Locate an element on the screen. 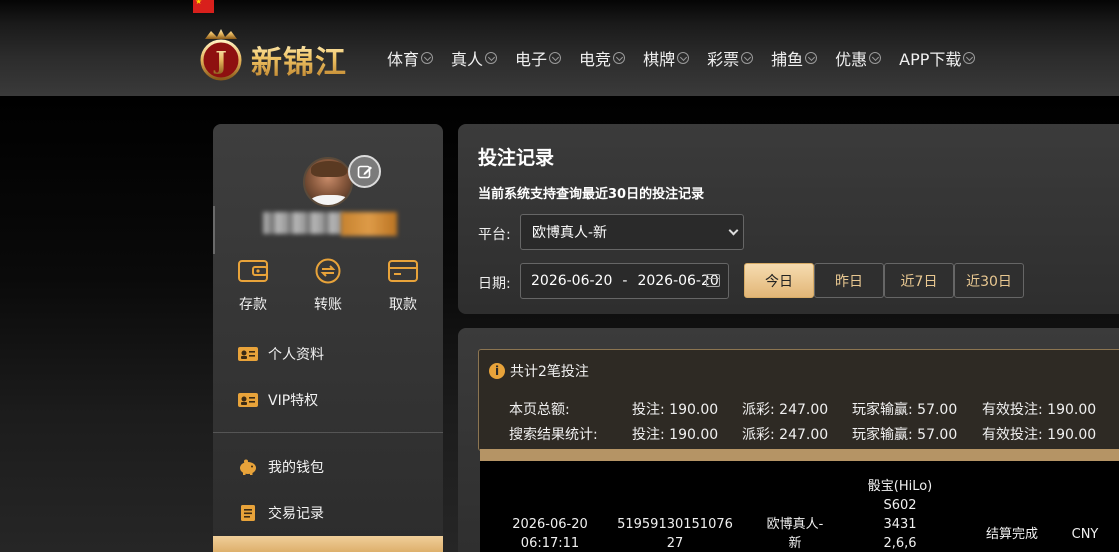  page-title: 投注记录 is located at coordinates (516, 158).